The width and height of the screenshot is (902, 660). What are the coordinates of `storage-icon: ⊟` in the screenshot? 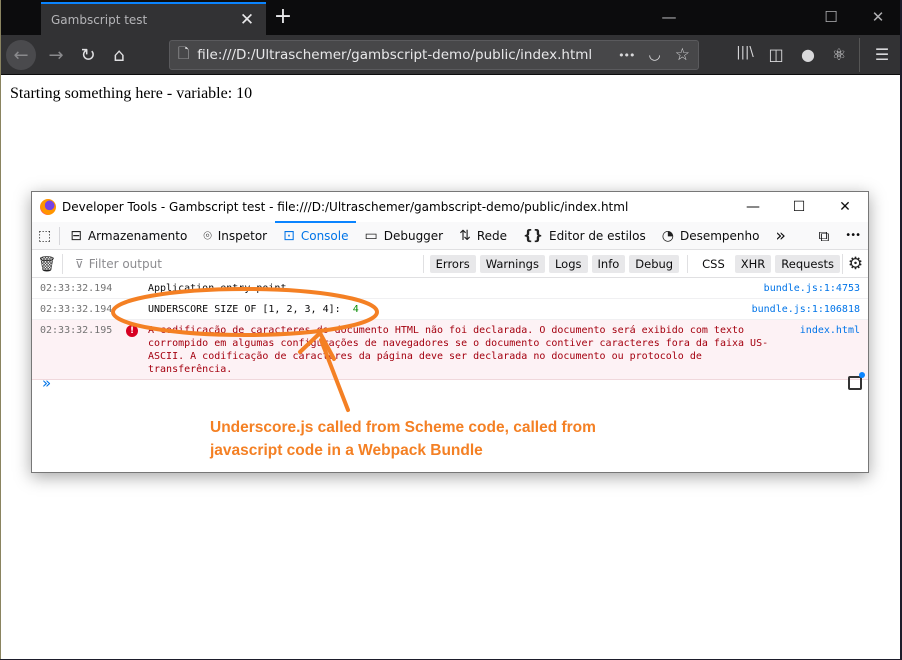 It's located at (76, 235).